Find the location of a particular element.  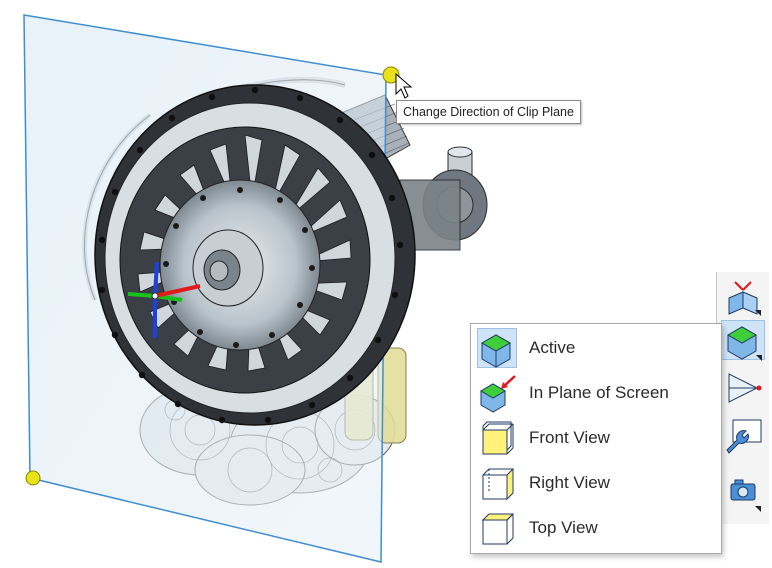

clip-settings-button is located at coordinates (743, 436).